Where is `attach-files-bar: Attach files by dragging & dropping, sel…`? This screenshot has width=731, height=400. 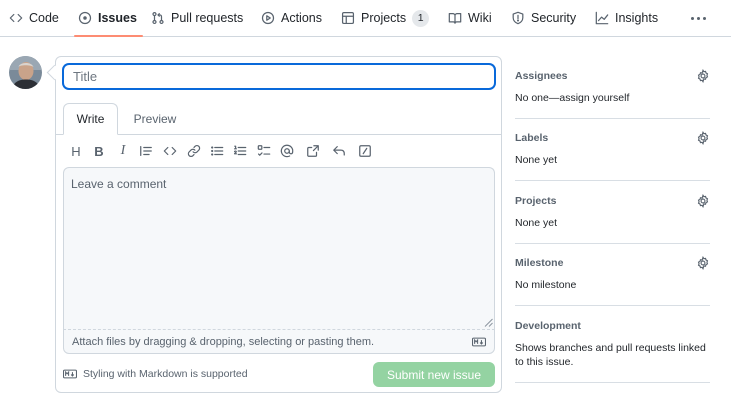 attach-files-bar: Attach files by dragging & dropping, sel… is located at coordinates (279, 341).